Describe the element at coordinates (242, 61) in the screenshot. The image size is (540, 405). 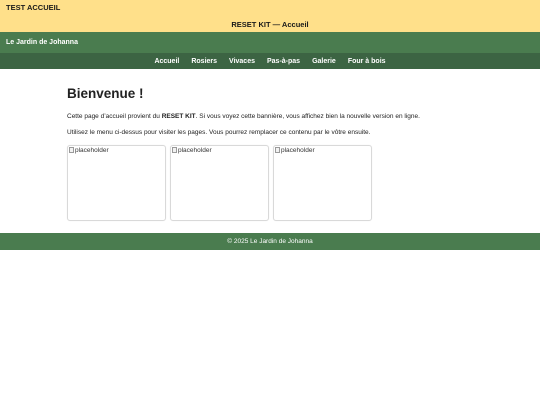
I see `nav-item-vivaces: Vivaces` at that location.